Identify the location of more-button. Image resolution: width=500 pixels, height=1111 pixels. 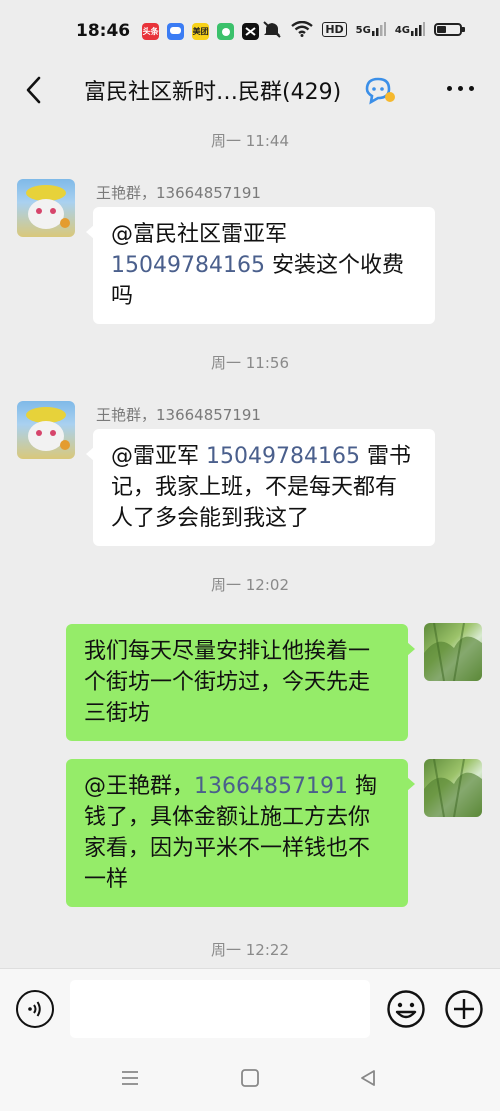
(460, 88).